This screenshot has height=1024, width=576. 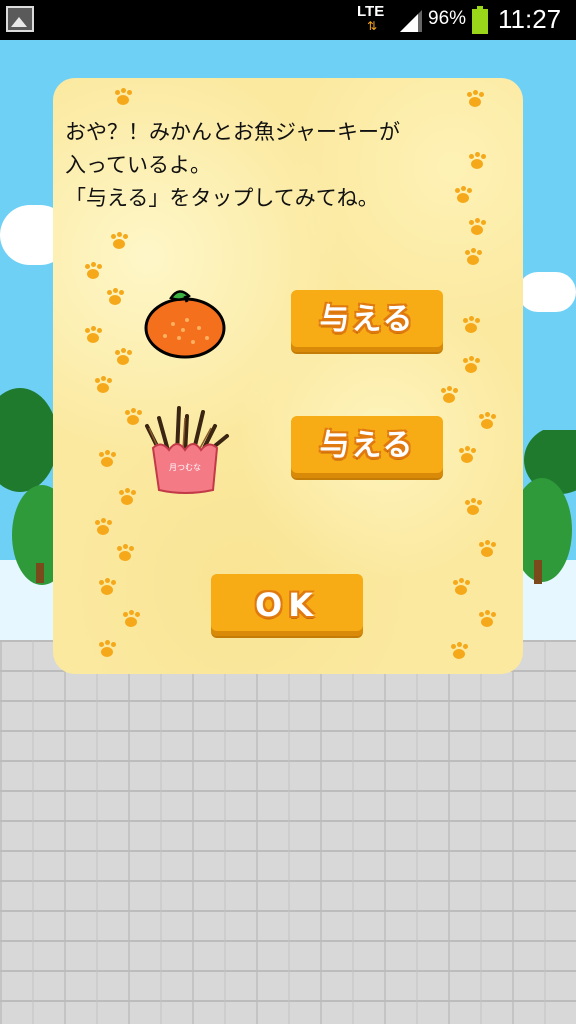 I want to click on battery-icon, so click(x=480, y=20).